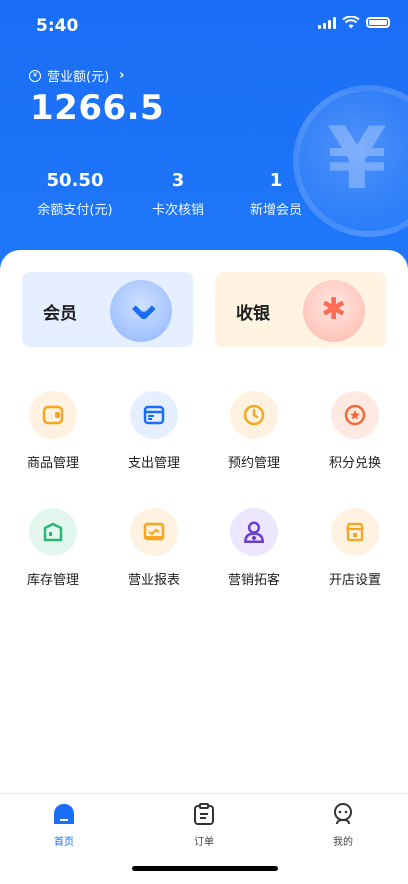 This screenshot has width=408, height=884. What do you see at coordinates (343, 842) in the screenshot?
I see `tab-label: 我的` at bounding box center [343, 842].